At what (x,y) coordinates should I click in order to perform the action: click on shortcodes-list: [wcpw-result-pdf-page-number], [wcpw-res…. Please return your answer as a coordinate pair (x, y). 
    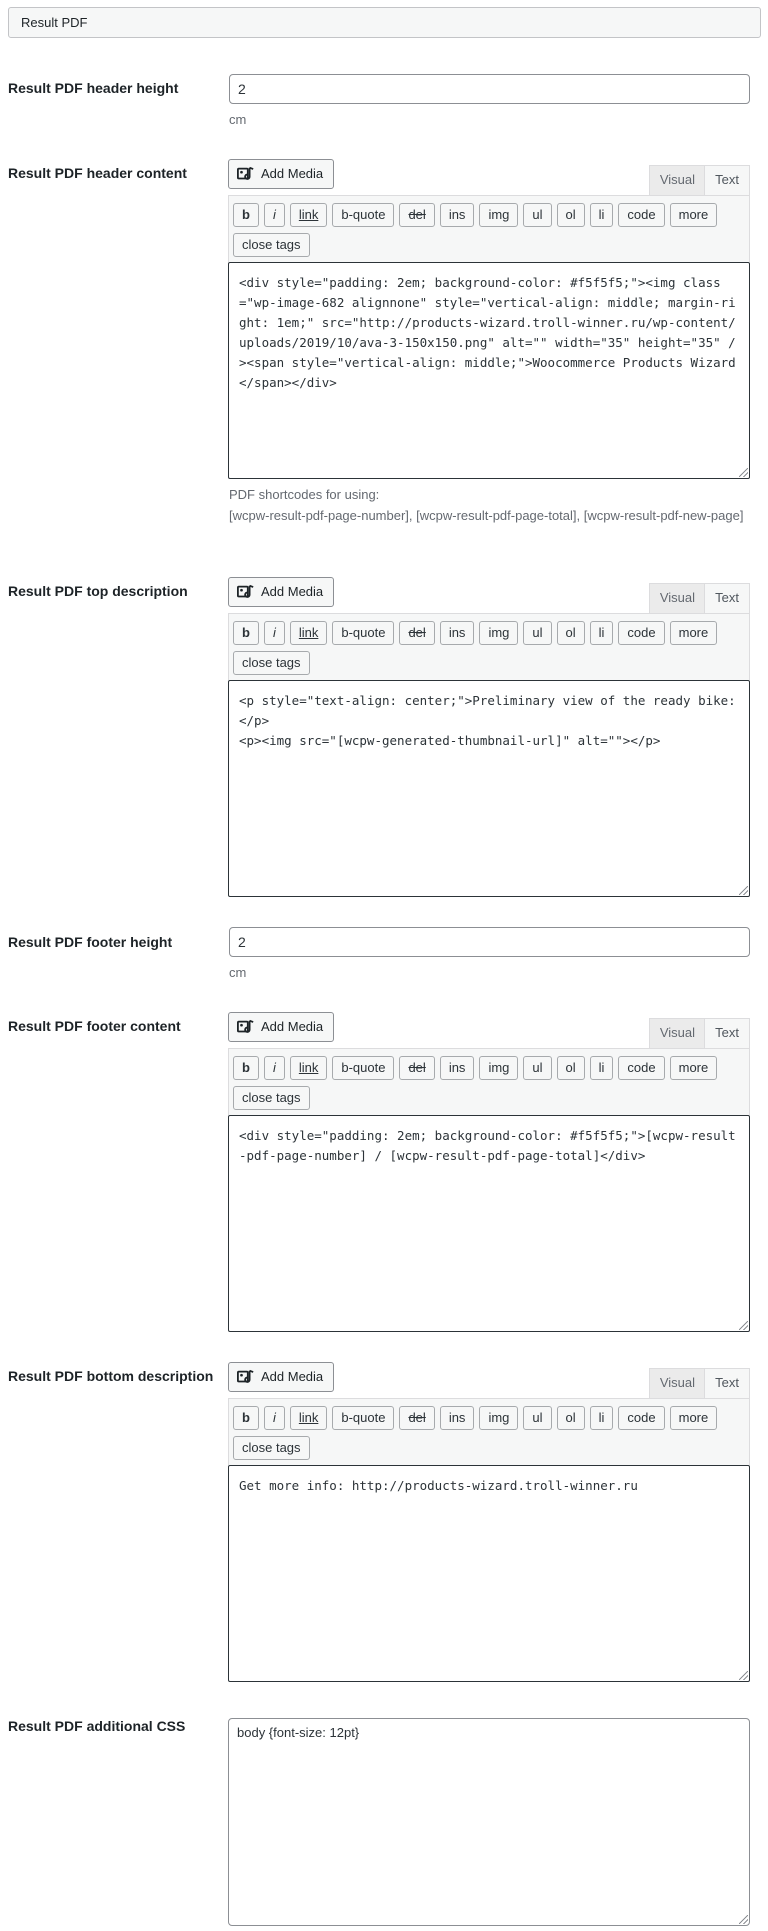
    Looking at the image, I should click on (486, 515).